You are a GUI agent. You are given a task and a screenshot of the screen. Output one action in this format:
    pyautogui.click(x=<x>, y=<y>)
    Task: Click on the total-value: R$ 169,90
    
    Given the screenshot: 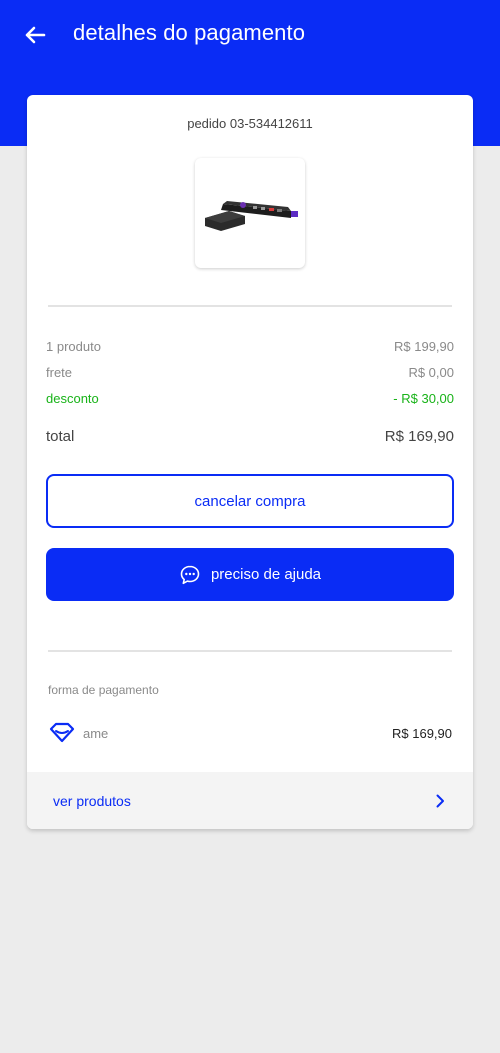 What is the action you would take?
    pyautogui.click(x=419, y=436)
    